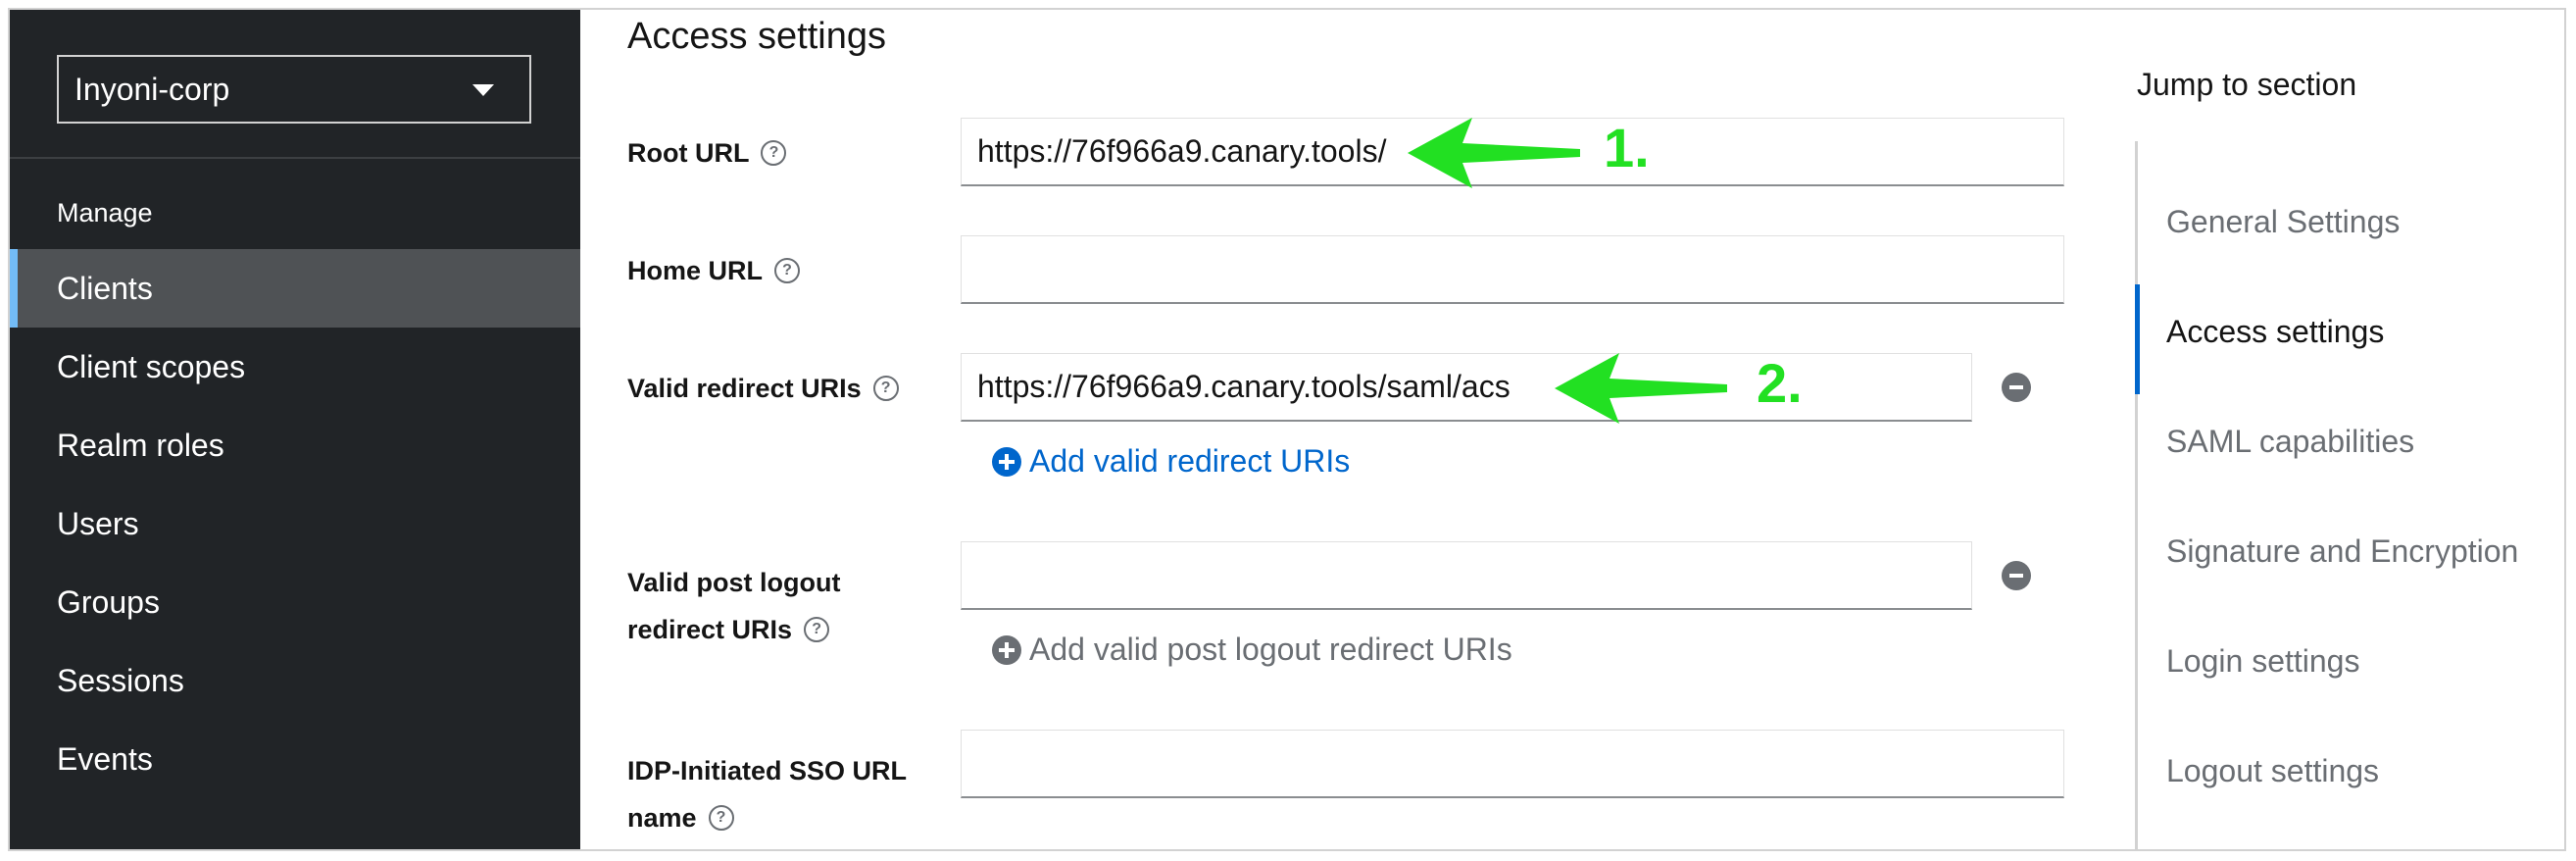 This screenshot has width=2576, height=861. I want to click on sidebar-item-label: Realm roles, so click(140, 445).